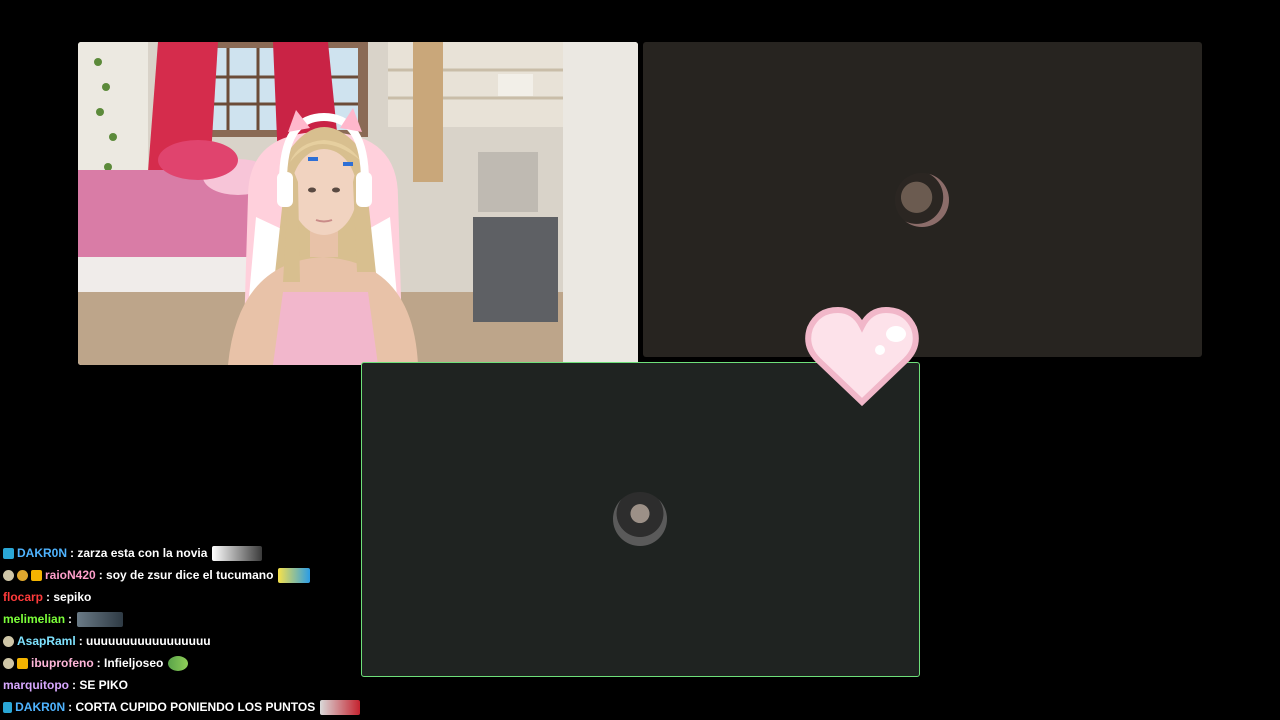 The image size is (1280, 720). What do you see at coordinates (862, 358) in the screenshot?
I see `pixel-heart-icon` at bounding box center [862, 358].